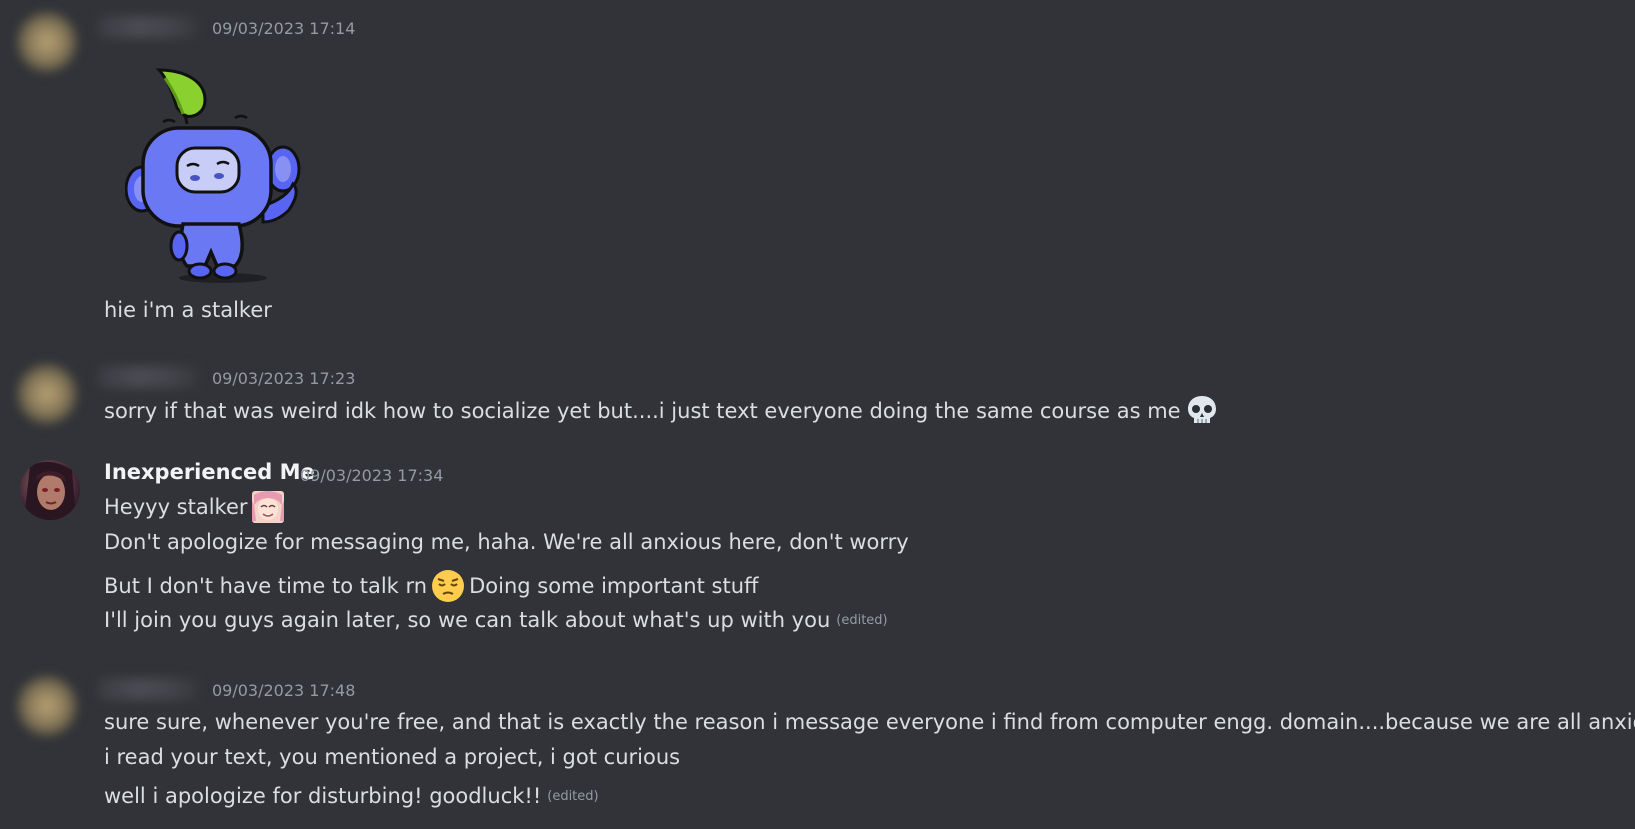 This screenshot has height=829, width=1635. I want to click on skull-emoji, so click(1201, 409).